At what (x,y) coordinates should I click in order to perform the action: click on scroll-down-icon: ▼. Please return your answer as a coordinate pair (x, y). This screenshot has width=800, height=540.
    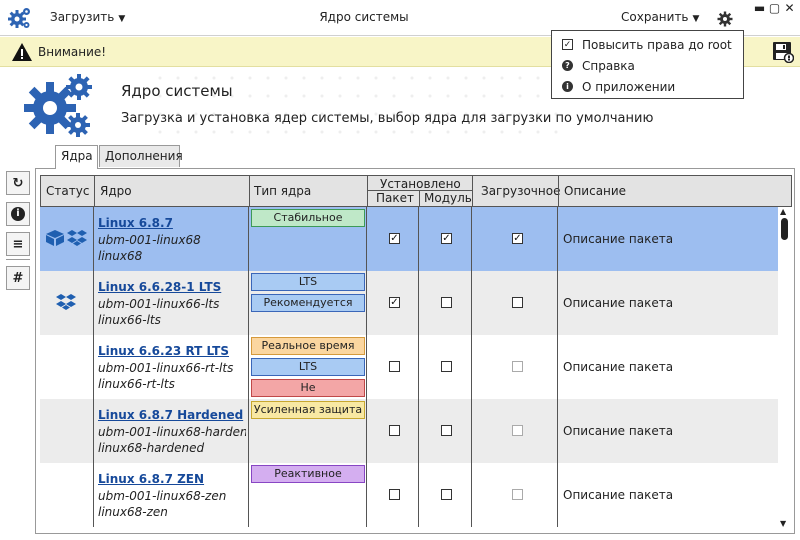
    Looking at the image, I should click on (783, 523).